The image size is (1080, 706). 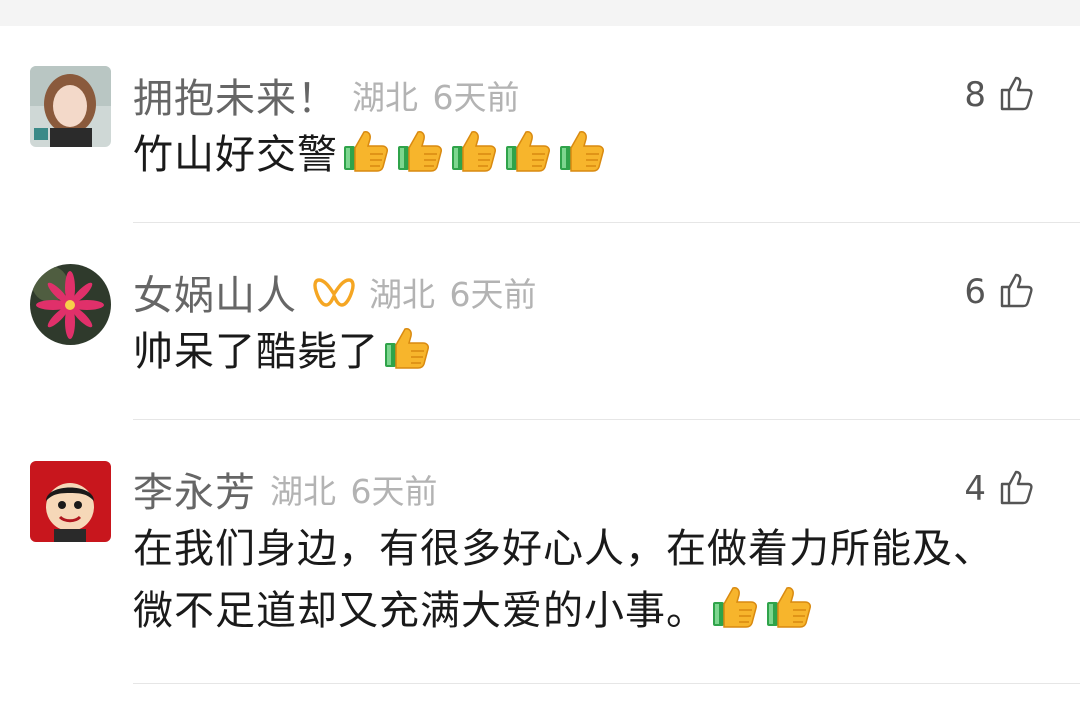 What do you see at coordinates (215, 292) in the screenshot?
I see `username: 女娲山人` at bounding box center [215, 292].